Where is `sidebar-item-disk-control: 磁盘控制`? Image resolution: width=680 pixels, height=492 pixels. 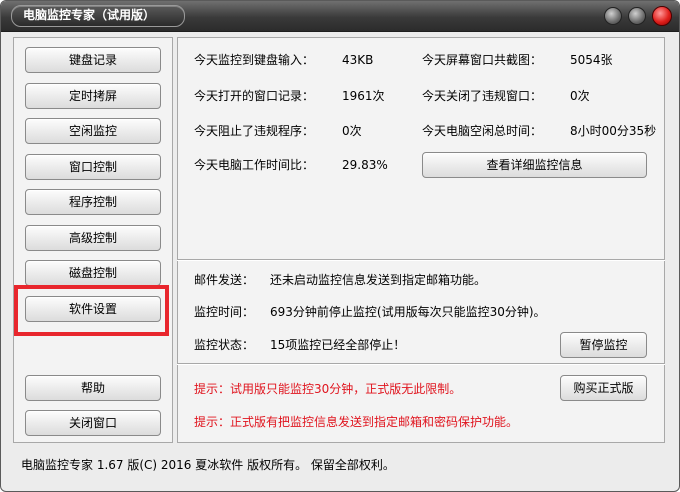
sidebar-item-disk-control: 磁盘控制 is located at coordinates (93, 273).